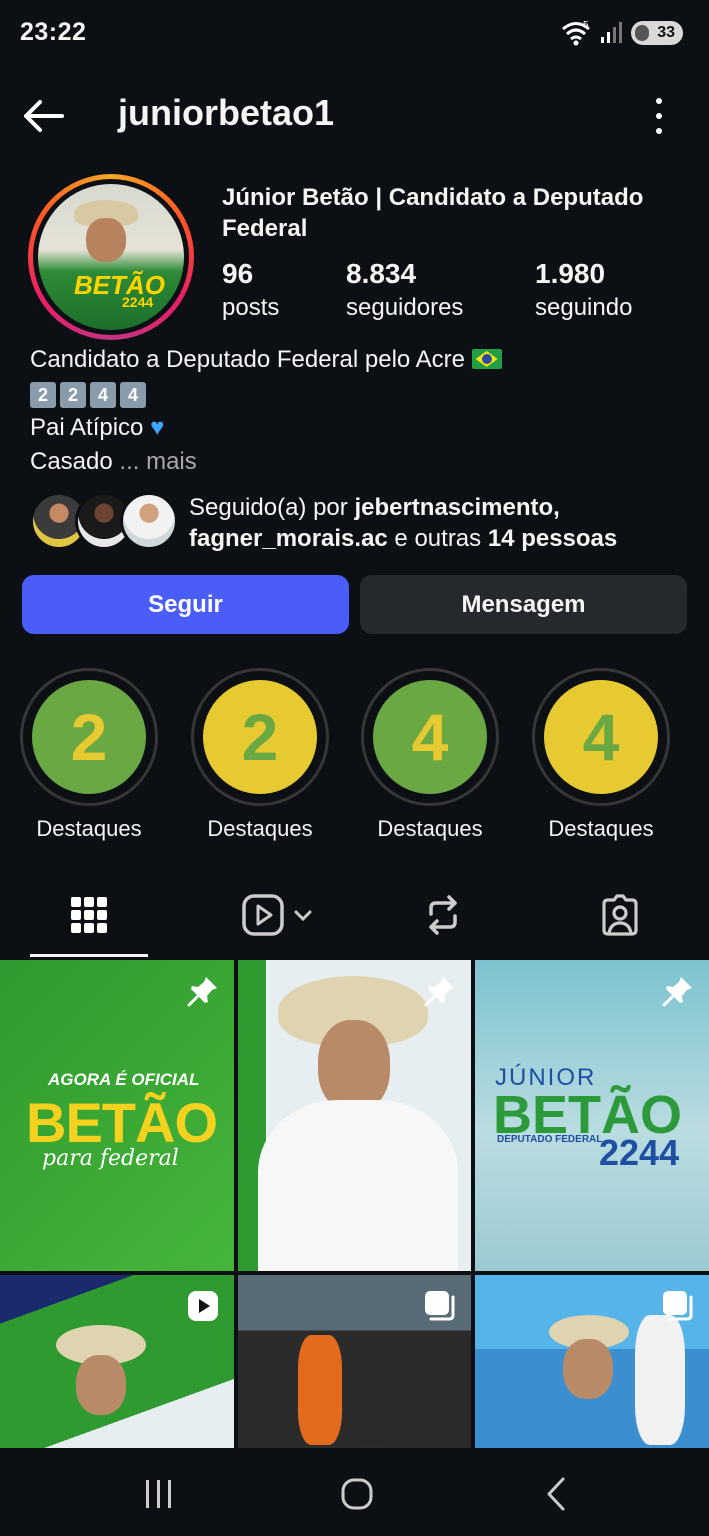 The image size is (709, 1536). Describe the element at coordinates (586, 25) in the screenshot. I see `wifi-badge: 5` at that location.